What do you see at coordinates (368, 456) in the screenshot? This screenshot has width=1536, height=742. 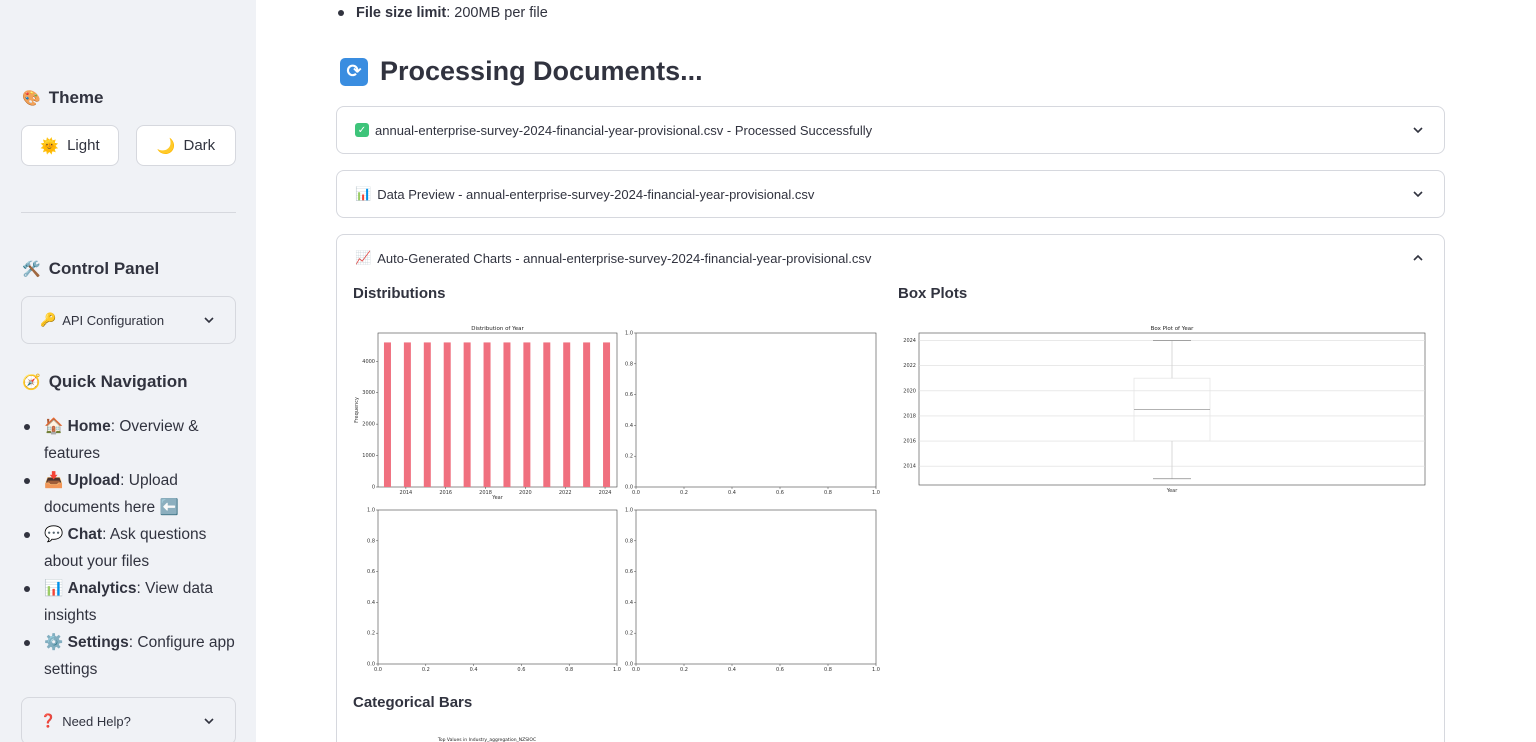 I see `histogram-y-tick: 1000` at bounding box center [368, 456].